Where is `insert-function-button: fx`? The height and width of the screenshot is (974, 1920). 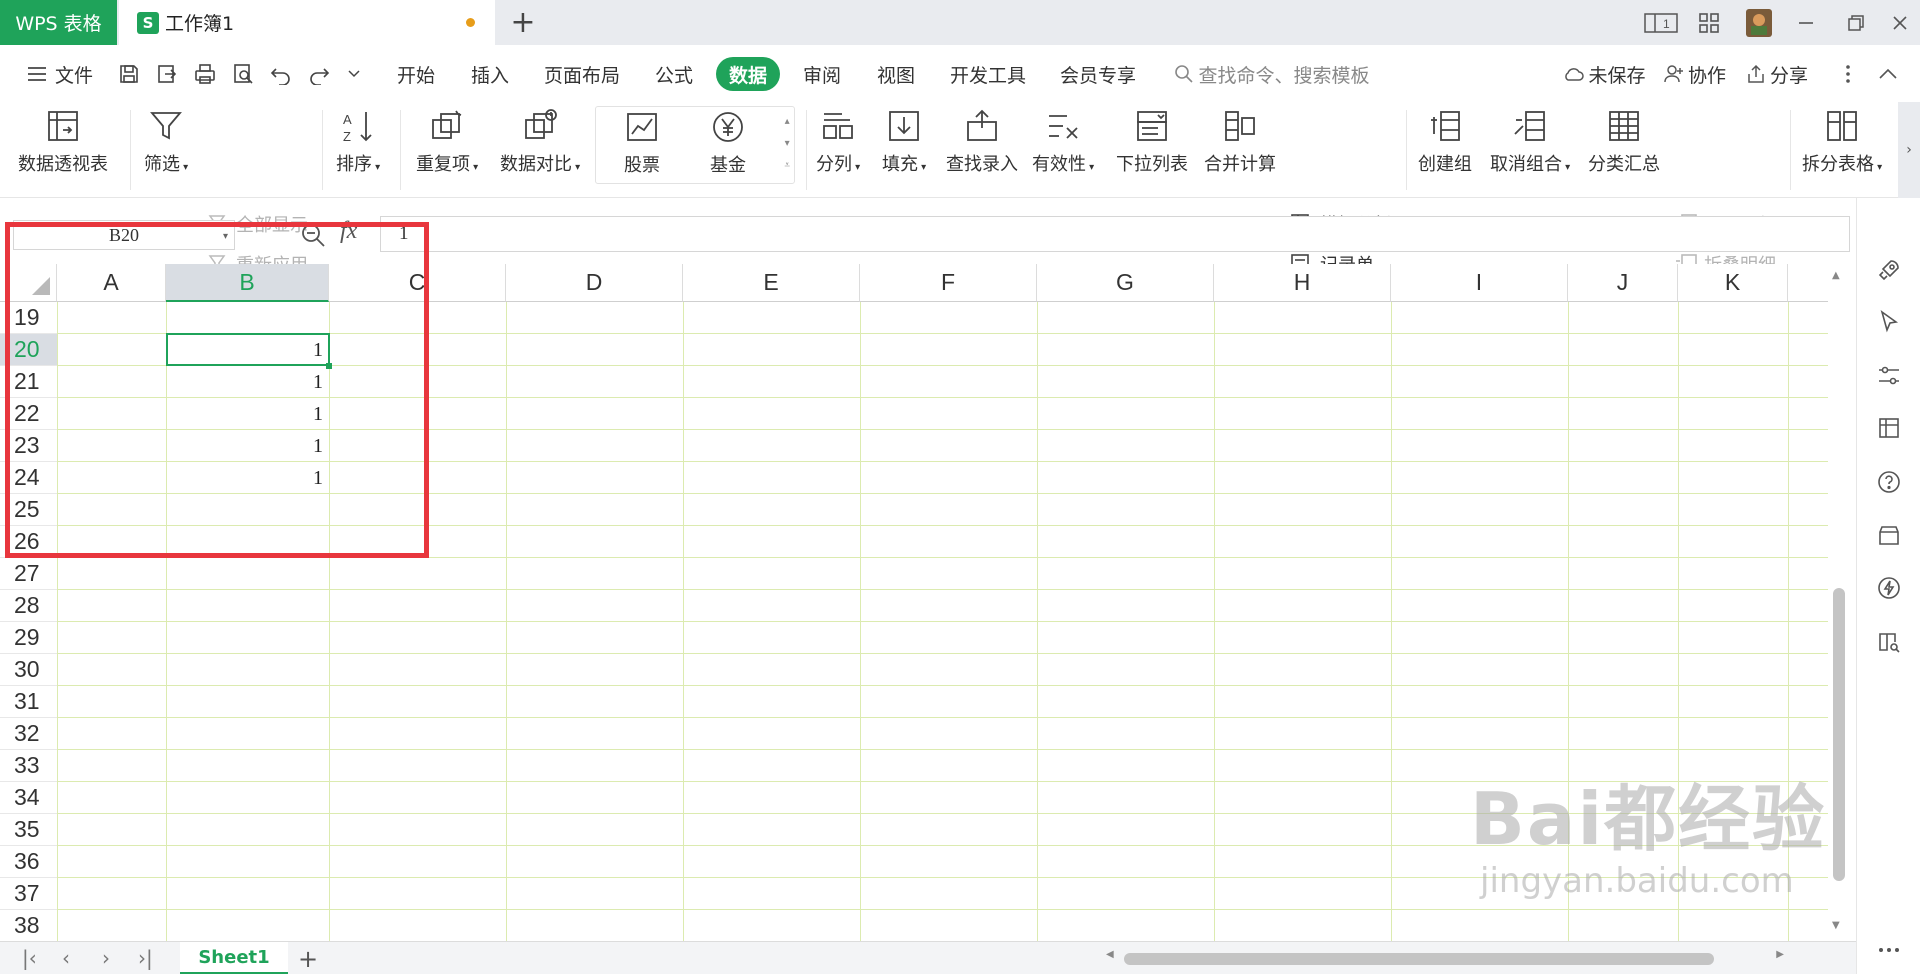
insert-function-button: fx is located at coordinates (348, 231).